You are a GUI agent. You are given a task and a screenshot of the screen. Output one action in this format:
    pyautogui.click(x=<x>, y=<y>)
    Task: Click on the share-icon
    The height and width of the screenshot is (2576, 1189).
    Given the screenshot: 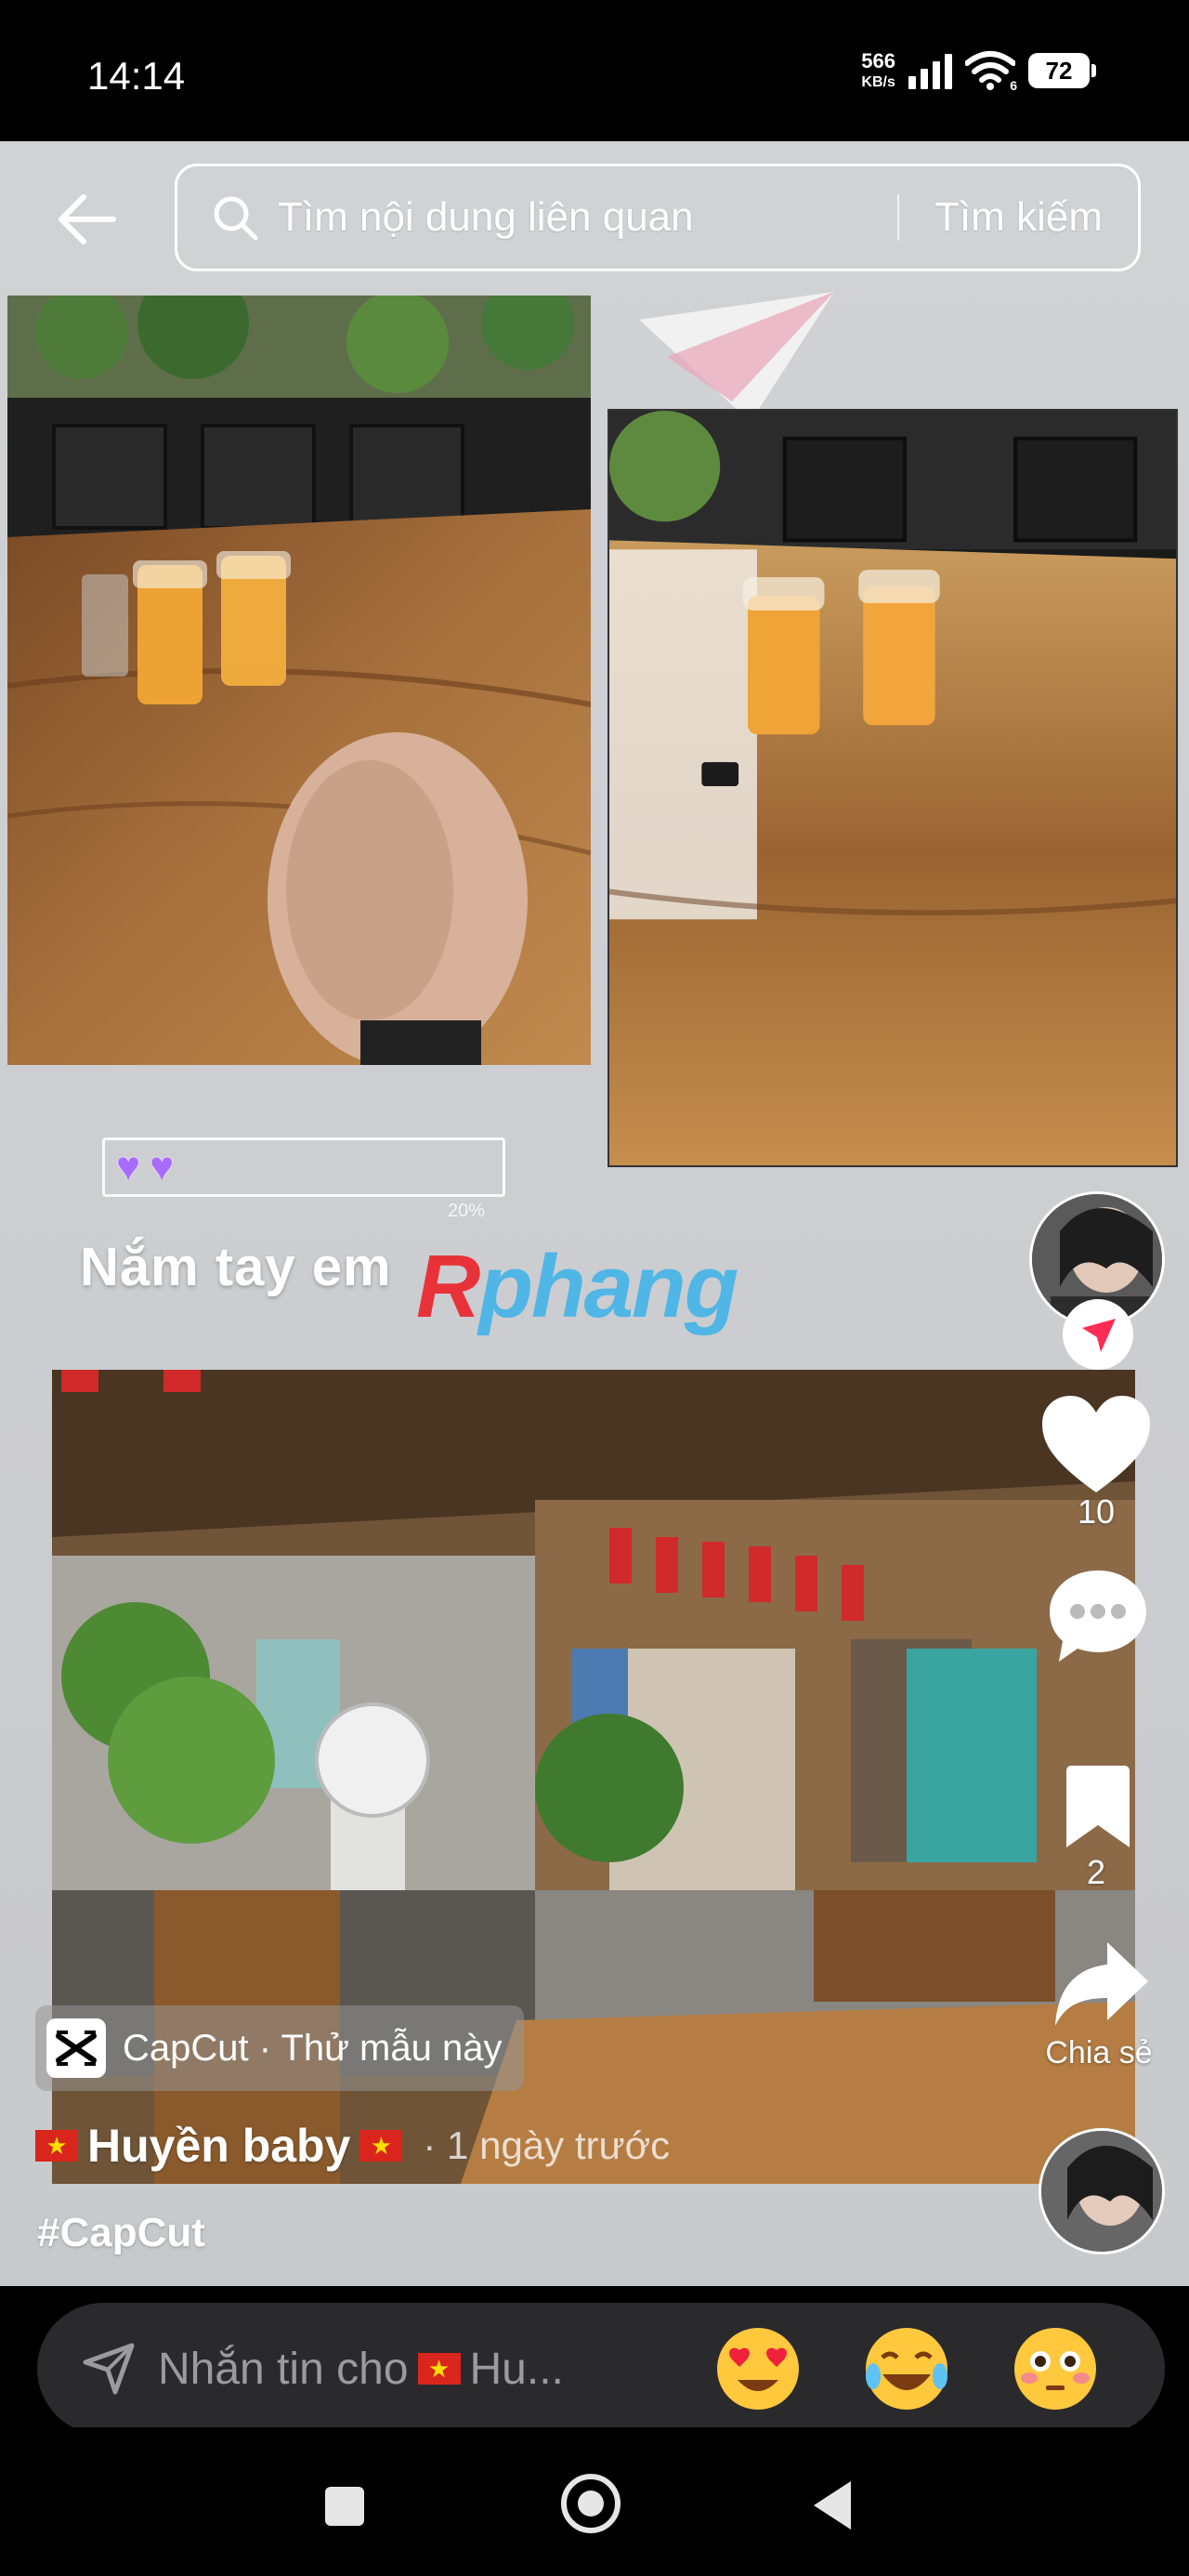 What is the action you would take?
    pyautogui.click(x=1102, y=1985)
    